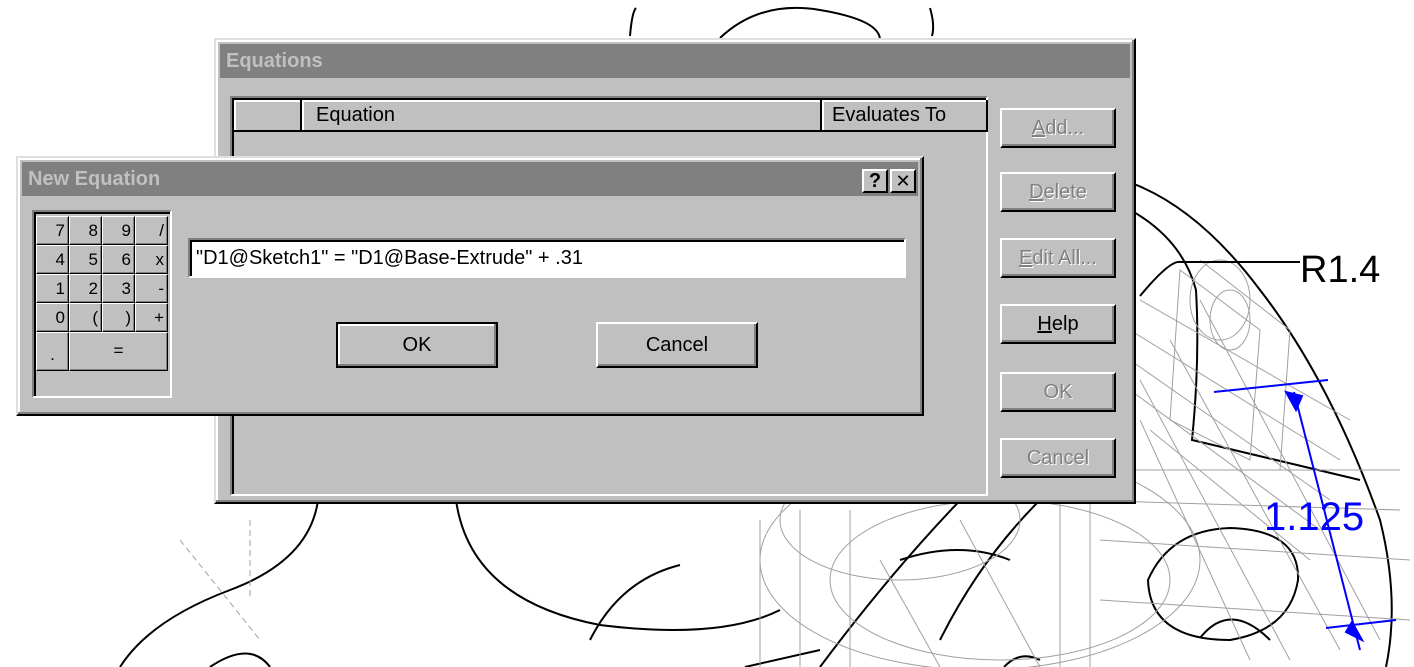 The image size is (1414, 667). What do you see at coordinates (547, 258) in the screenshot?
I see `equation-input` at bounding box center [547, 258].